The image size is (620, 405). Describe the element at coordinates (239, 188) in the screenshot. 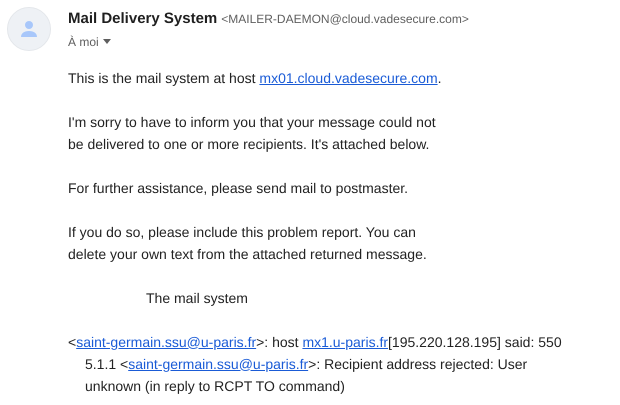

I see `message-paragraph: For further assistance, please send mail to postmaster.` at that location.